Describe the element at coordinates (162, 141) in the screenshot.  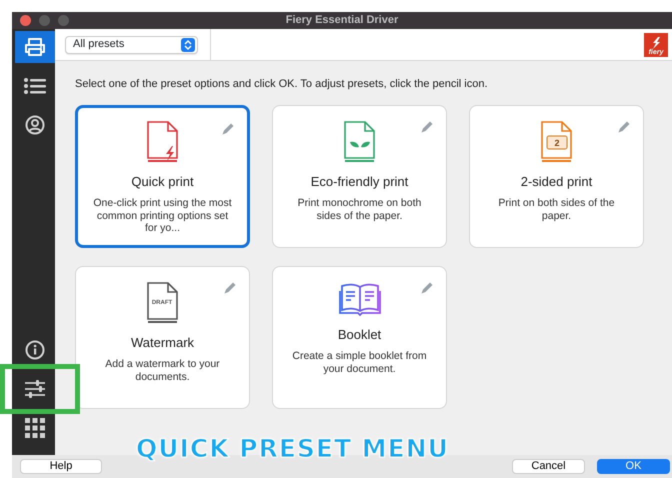
I see `document-lightning-icon` at that location.